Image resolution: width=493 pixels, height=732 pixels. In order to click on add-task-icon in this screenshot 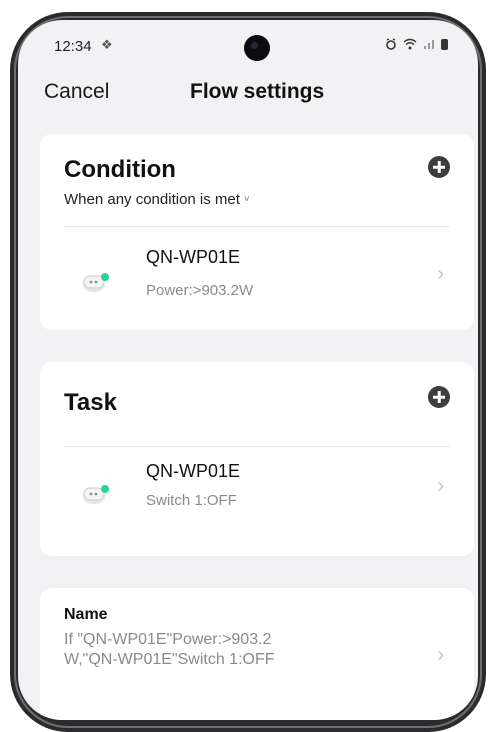, I will do `click(439, 397)`.